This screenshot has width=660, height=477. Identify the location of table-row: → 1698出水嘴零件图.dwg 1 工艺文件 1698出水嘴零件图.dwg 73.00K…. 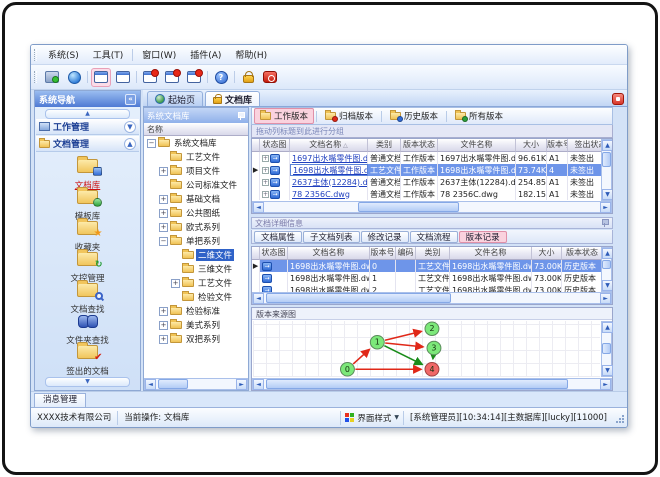
(432, 278).